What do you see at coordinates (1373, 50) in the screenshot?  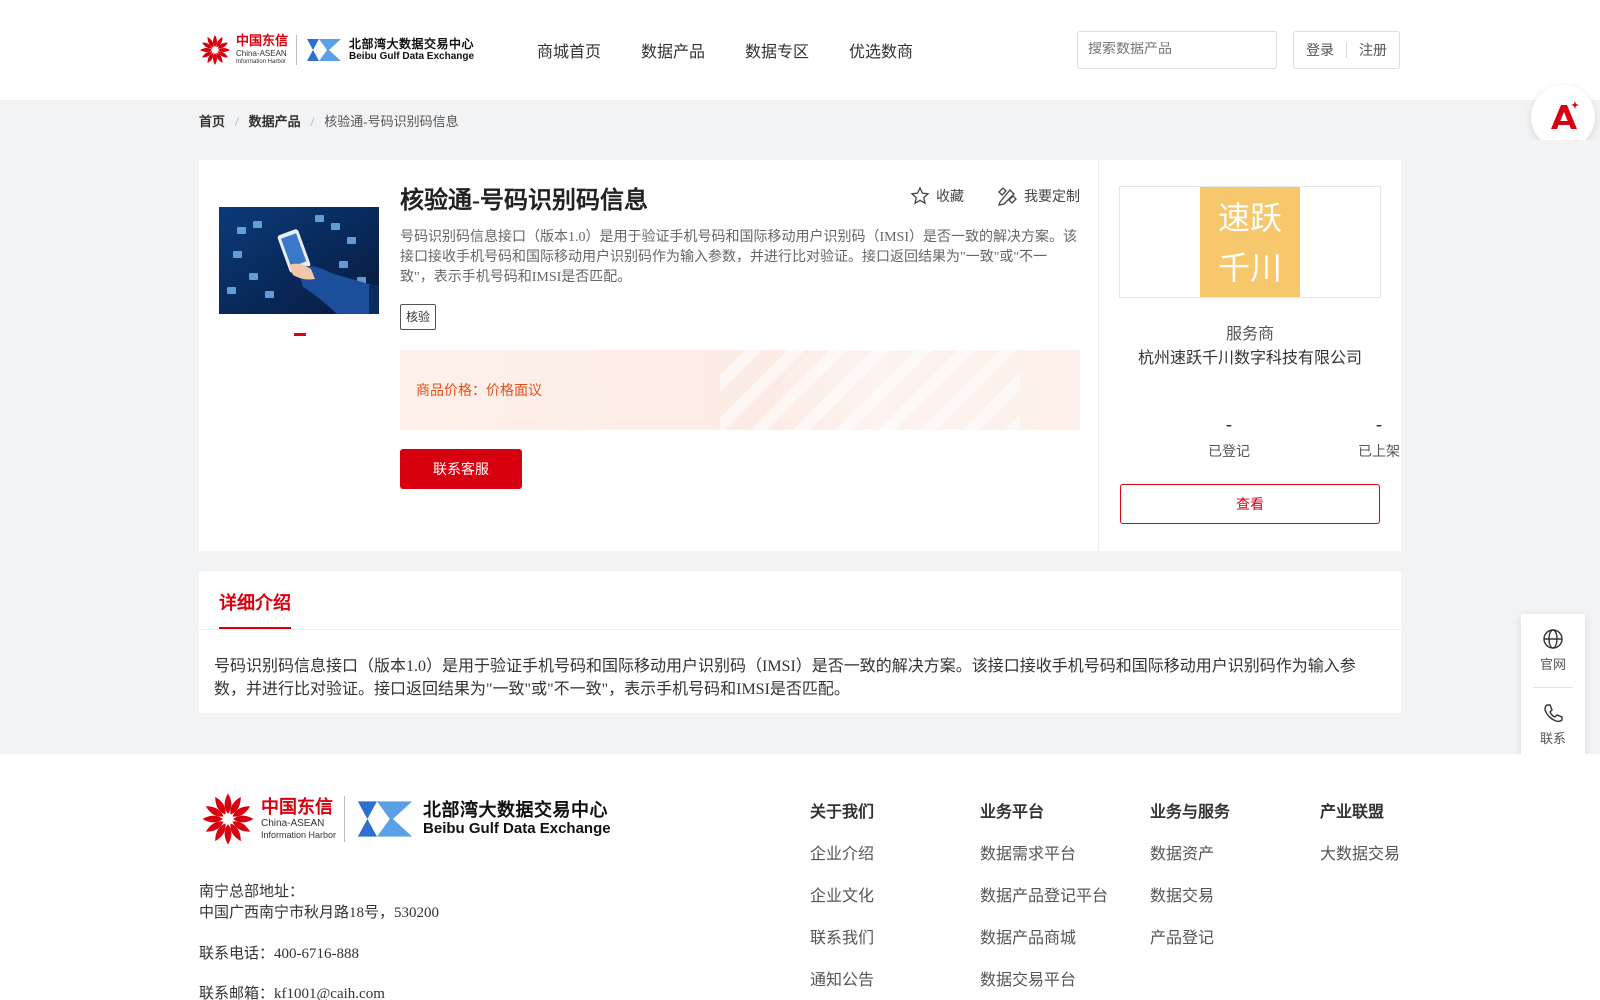 I see `register-button: 注册` at bounding box center [1373, 50].